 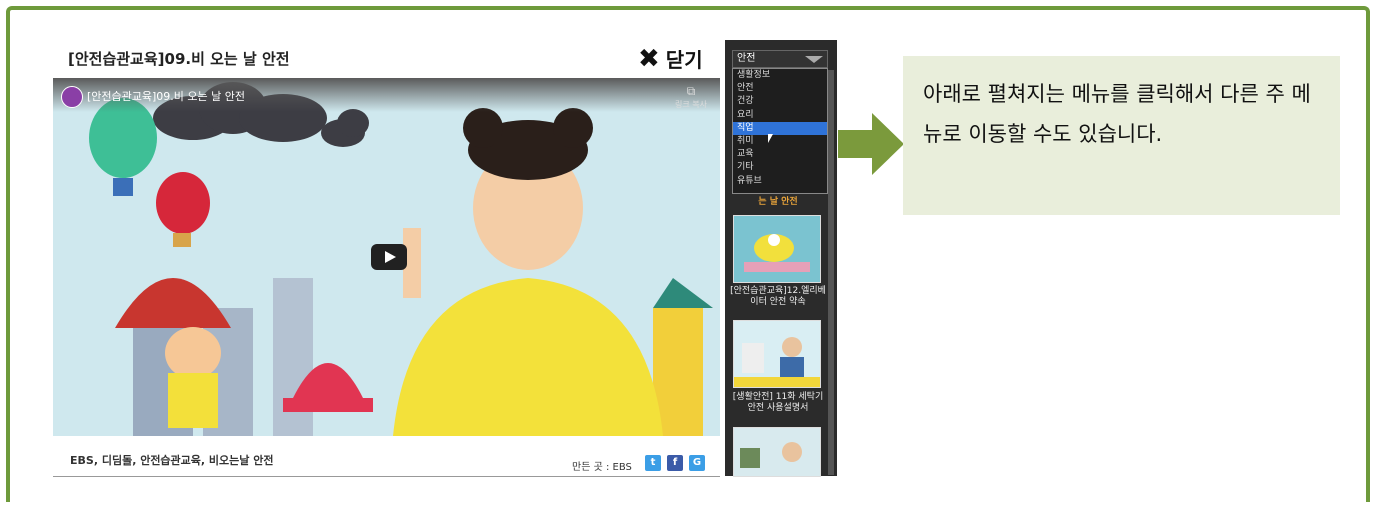 I want to click on copy-icon: ⧉, so click(x=691, y=91).